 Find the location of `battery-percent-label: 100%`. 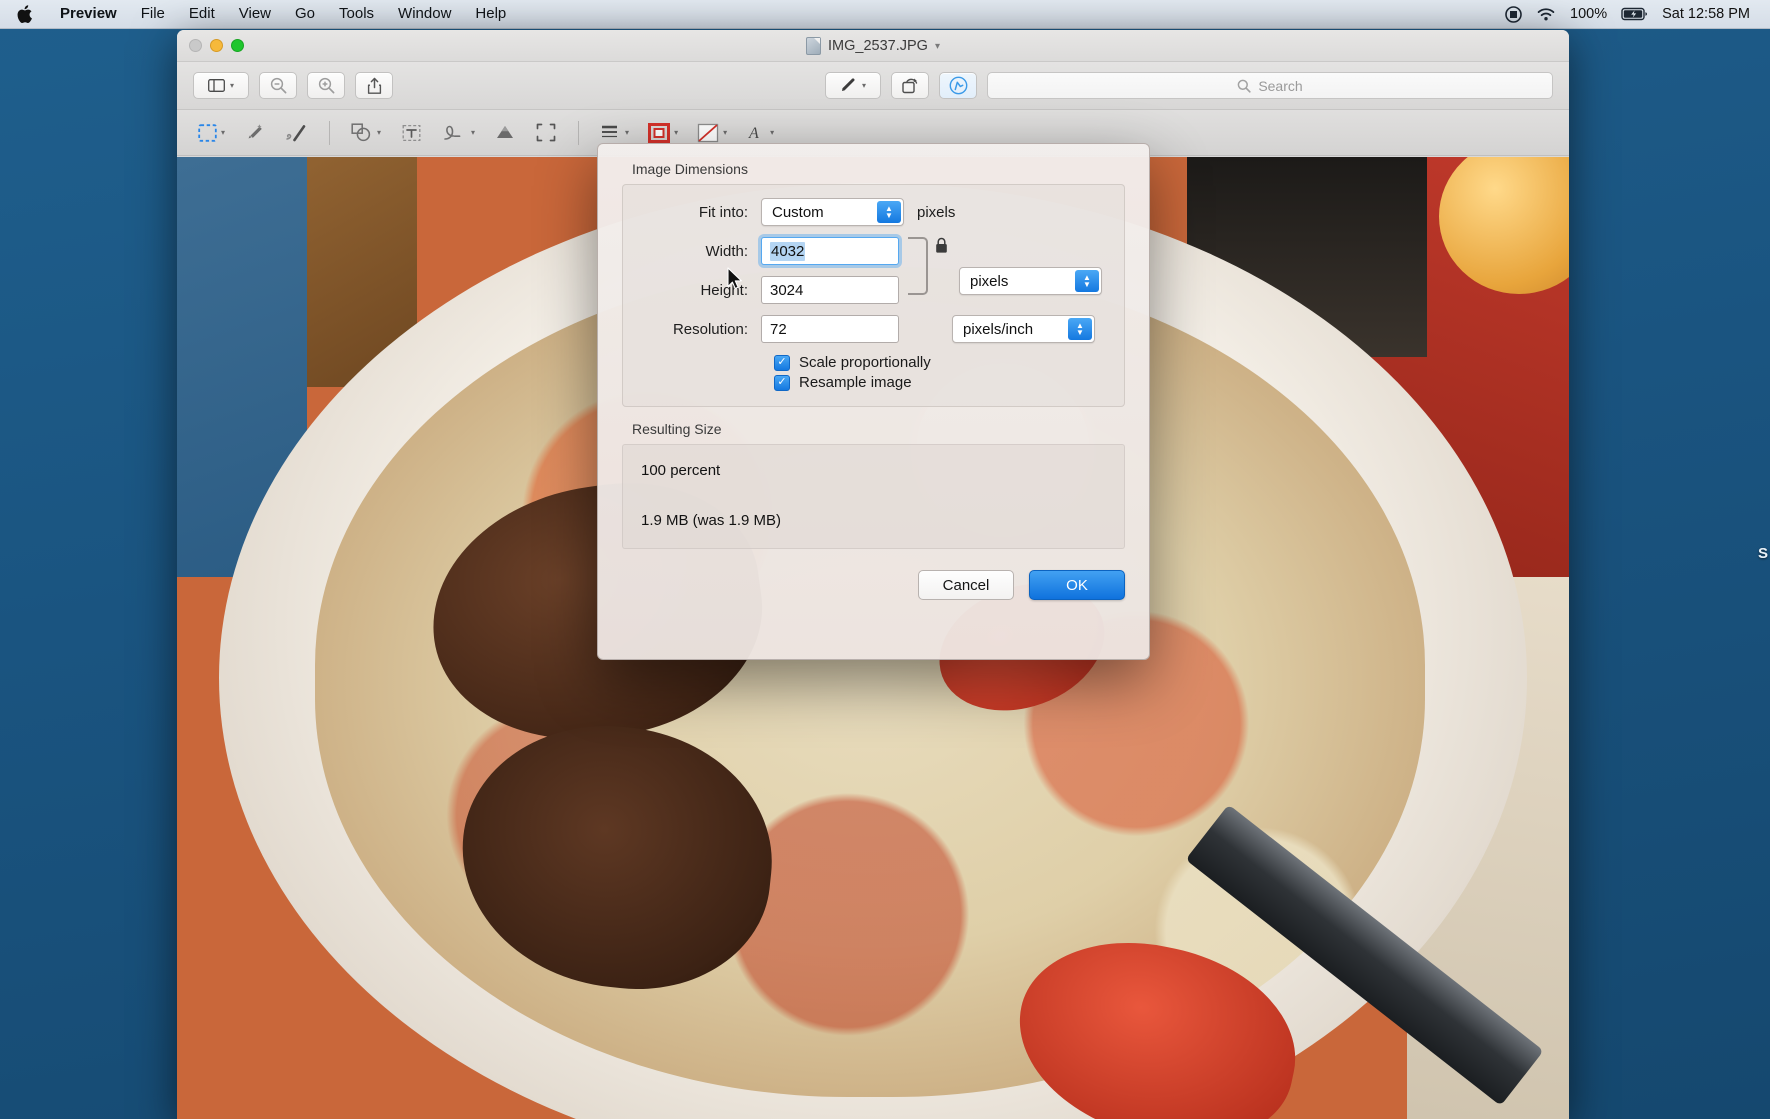

battery-percent-label: 100% is located at coordinates (1589, 14).